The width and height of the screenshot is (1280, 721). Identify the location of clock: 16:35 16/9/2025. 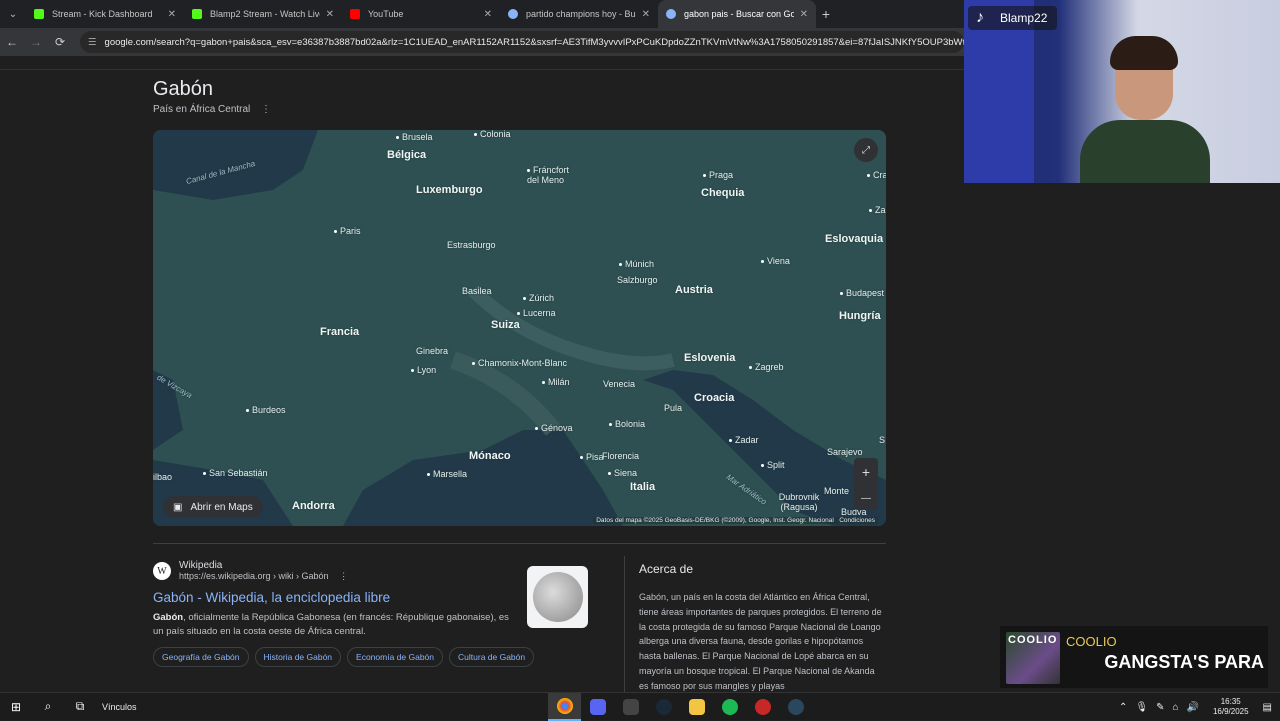
(1231, 707).